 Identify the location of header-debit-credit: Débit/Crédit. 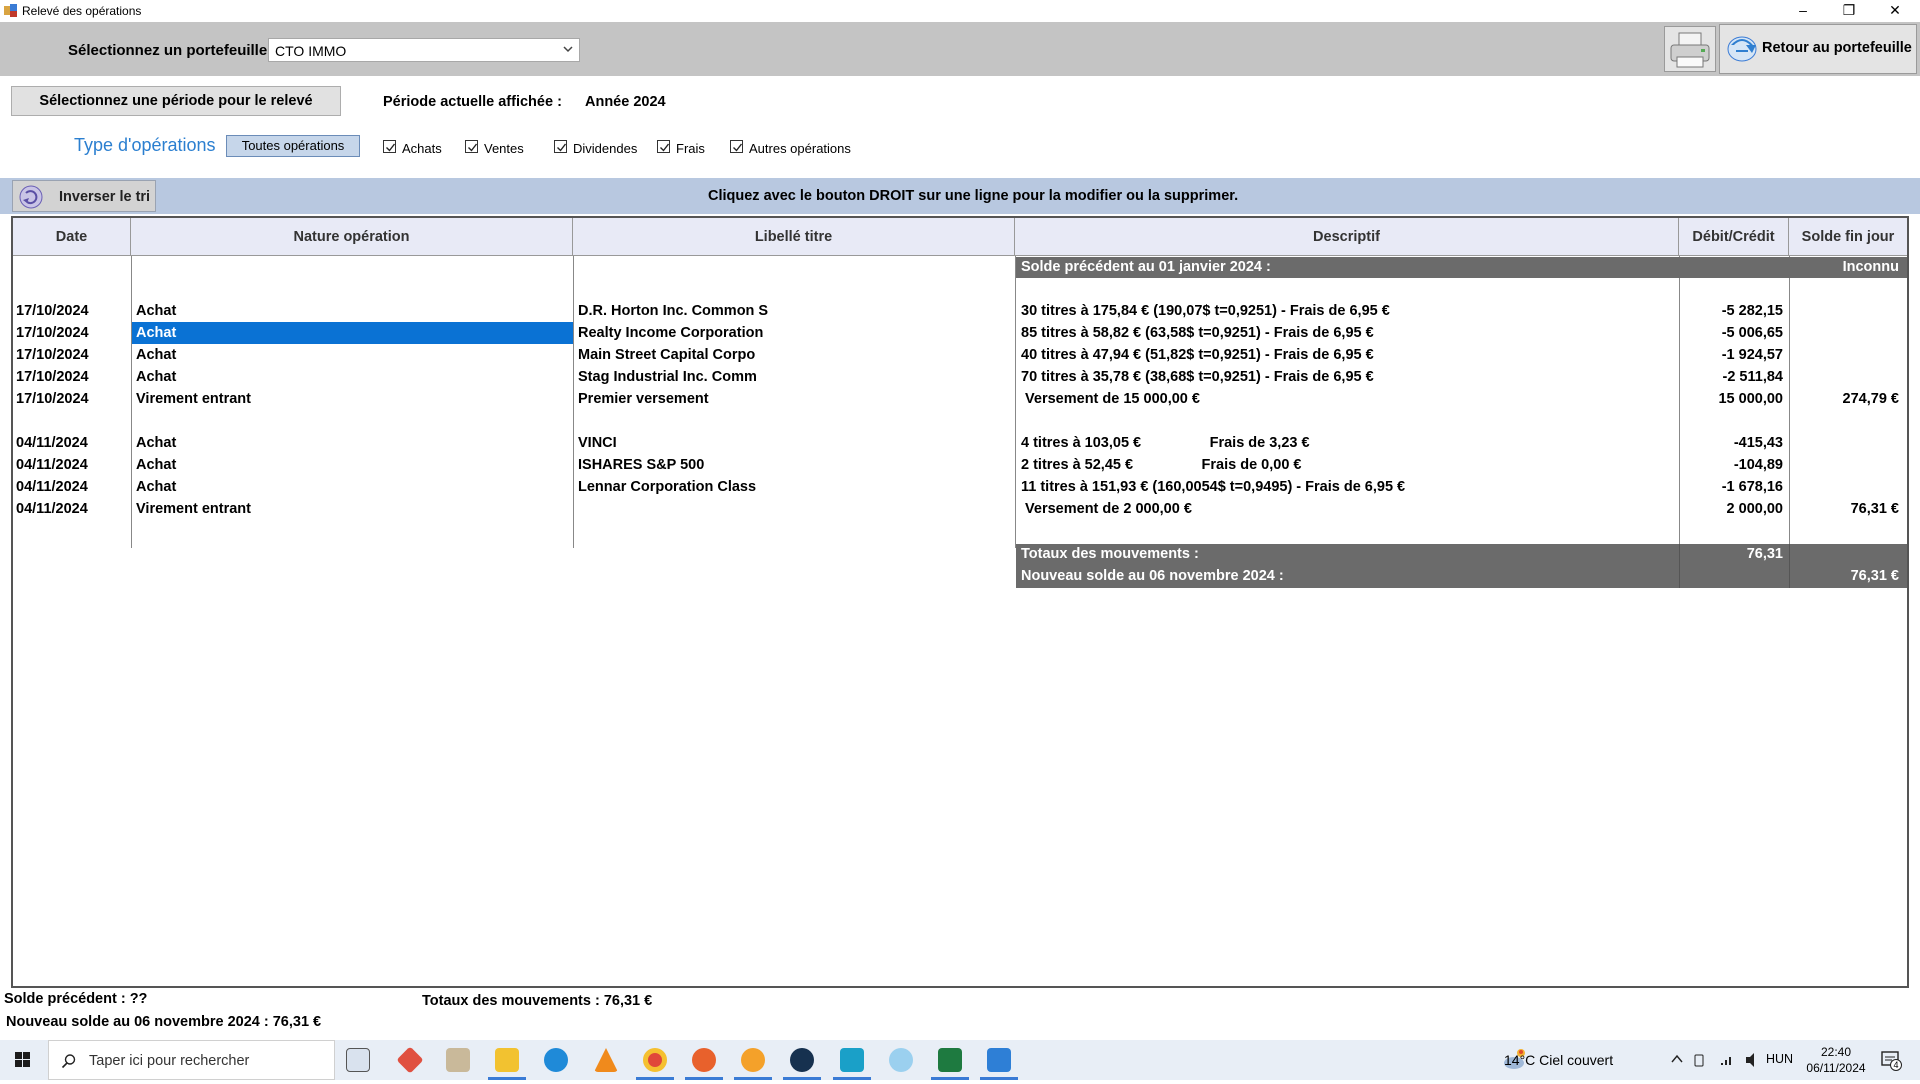
(1734, 237).